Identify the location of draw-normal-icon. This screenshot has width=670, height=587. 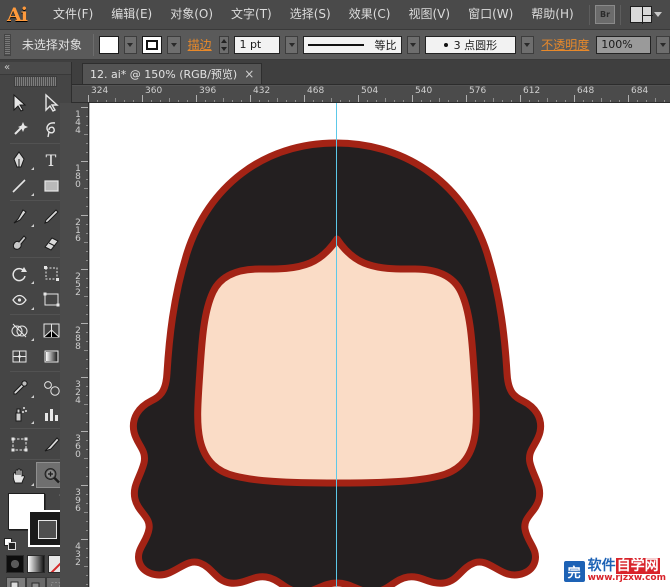
(15, 582).